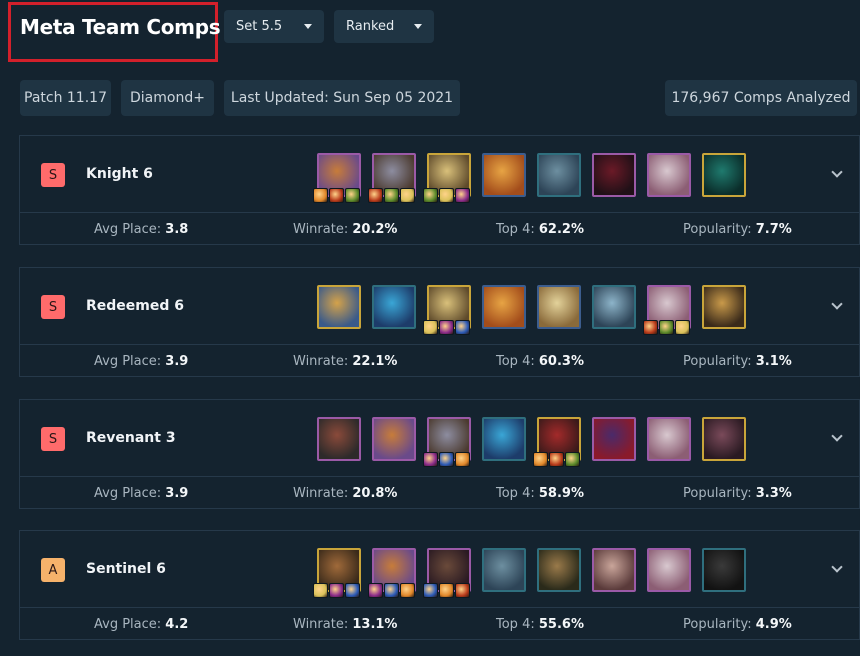  Describe the element at coordinates (167, 98) in the screenshot. I see `rank-badge: Diamond+` at that location.